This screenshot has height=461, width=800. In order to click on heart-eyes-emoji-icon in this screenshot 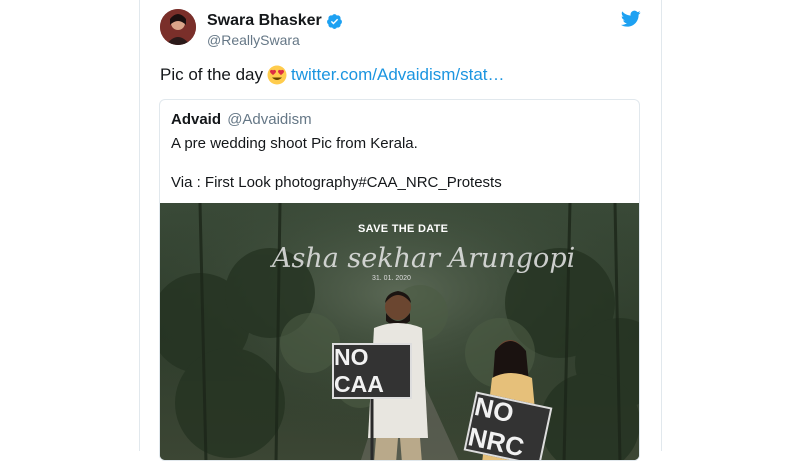, I will do `click(277, 75)`.